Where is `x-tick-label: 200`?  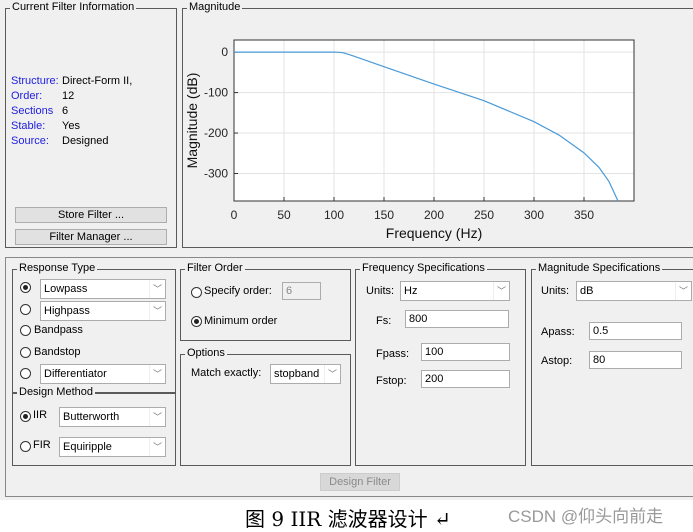 x-tick-label: 200 is located at coordinates (434, 215).